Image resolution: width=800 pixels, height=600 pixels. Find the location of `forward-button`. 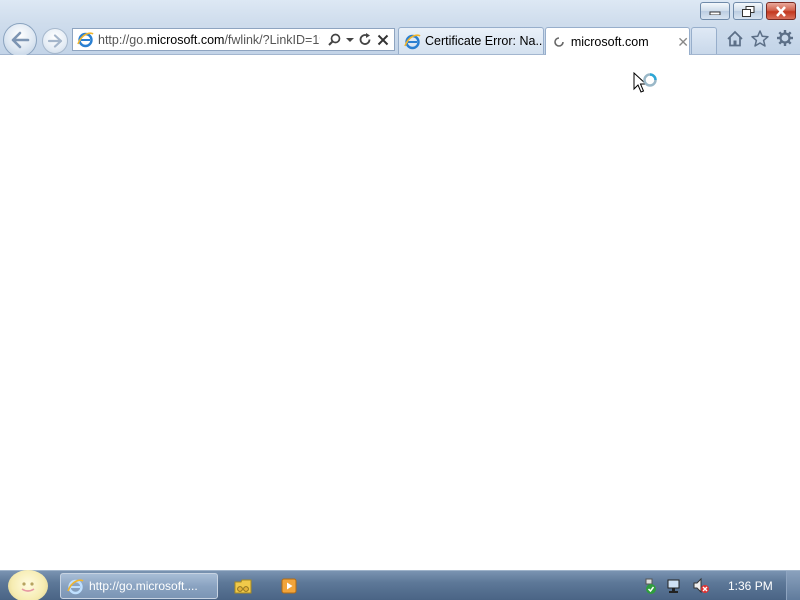

forward-button is located at coordinates (55, 41).